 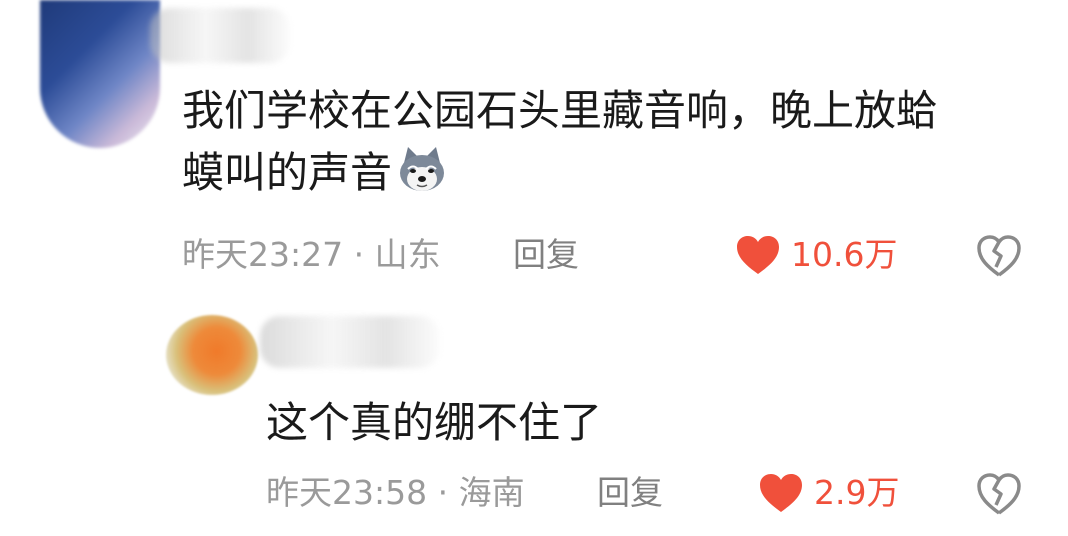 I want to click on comment-text-line1: 我们学校在公园石头里藏音响，晚上放蛤, so click(x=560, y=110).